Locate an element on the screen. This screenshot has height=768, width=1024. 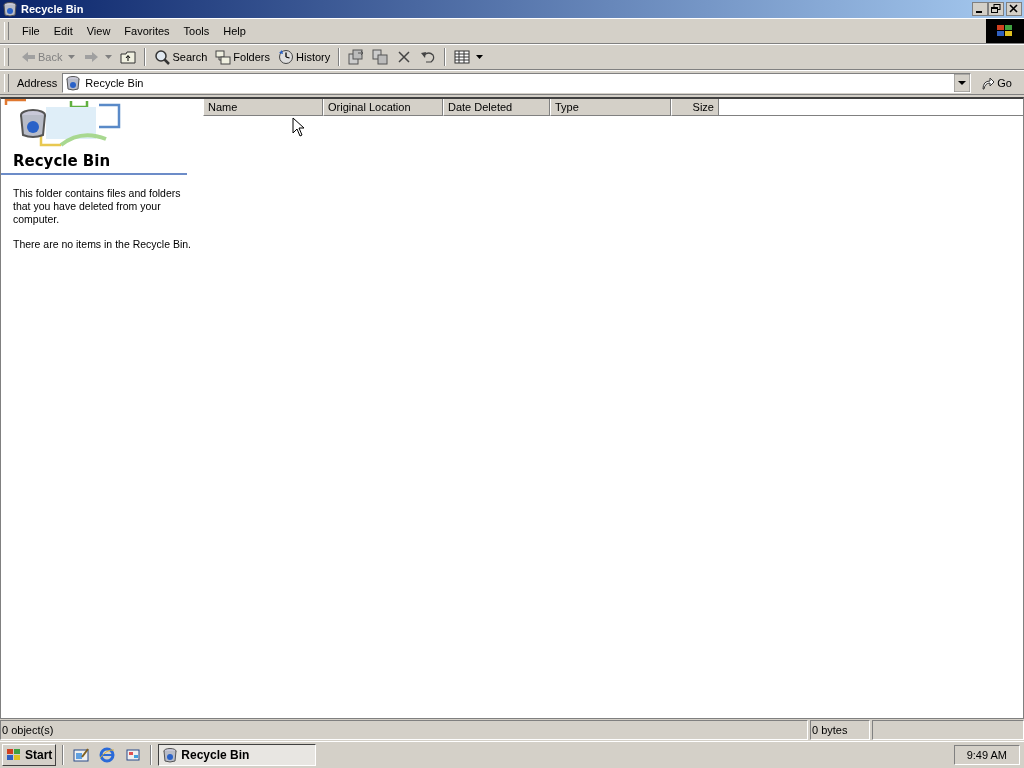
delete-icon is located at coordinates (404, 57).